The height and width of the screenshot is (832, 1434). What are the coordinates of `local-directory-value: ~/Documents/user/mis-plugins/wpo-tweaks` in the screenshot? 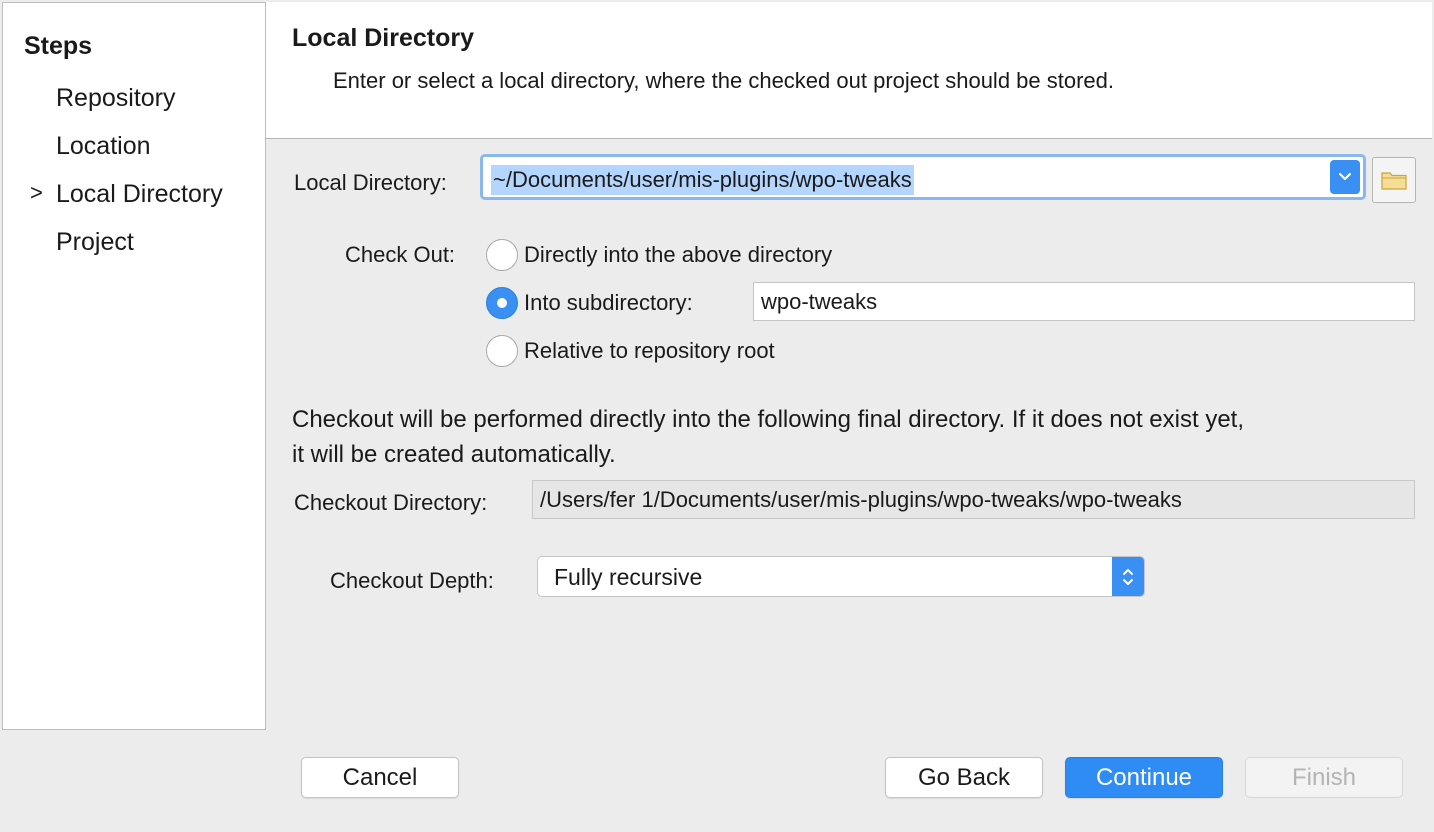 It's located at (702, 180).